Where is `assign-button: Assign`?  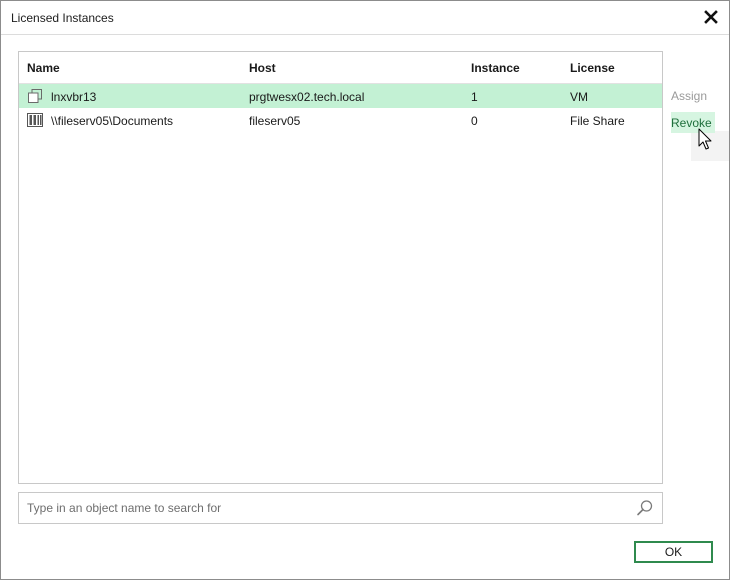 assign-button: Assign is located at coordinates (689, 96).